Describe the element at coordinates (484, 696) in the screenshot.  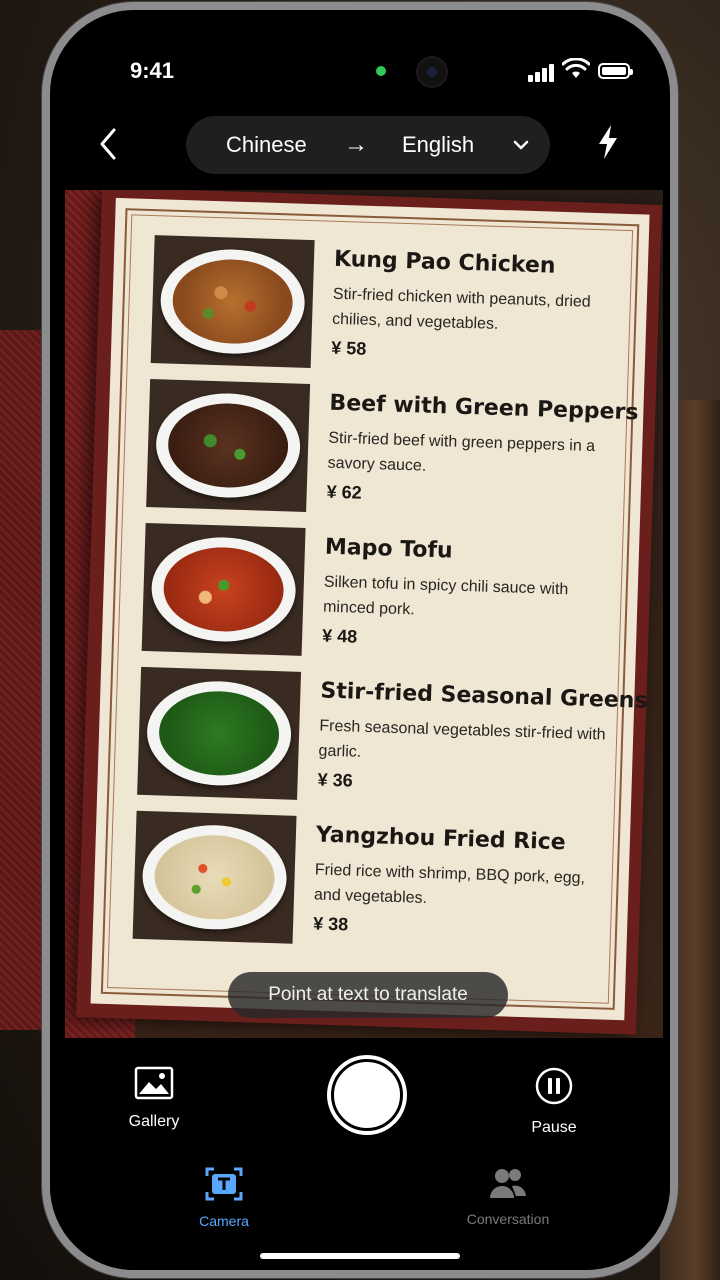
I see `dish-name: Stir-fried Seasonal Greens` at that location.